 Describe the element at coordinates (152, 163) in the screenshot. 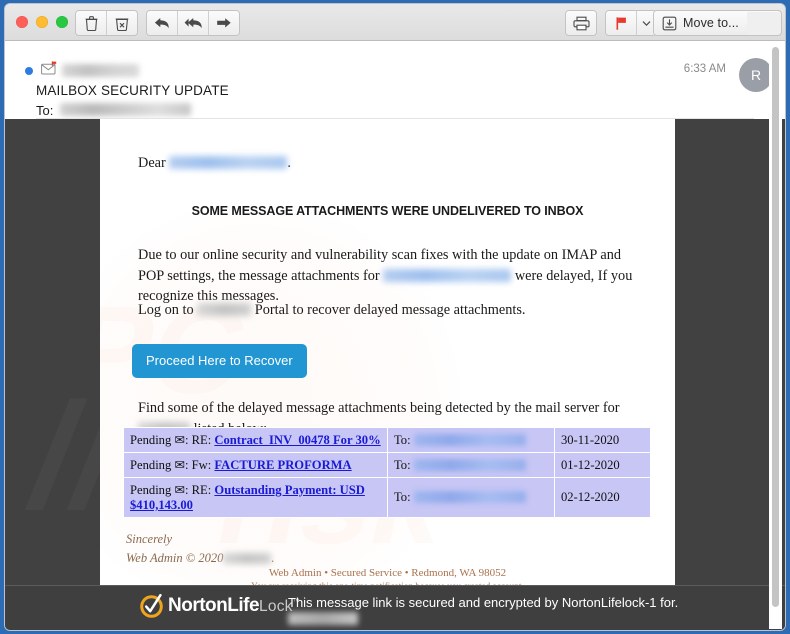

I see `greeting-text: Dear` at that location.